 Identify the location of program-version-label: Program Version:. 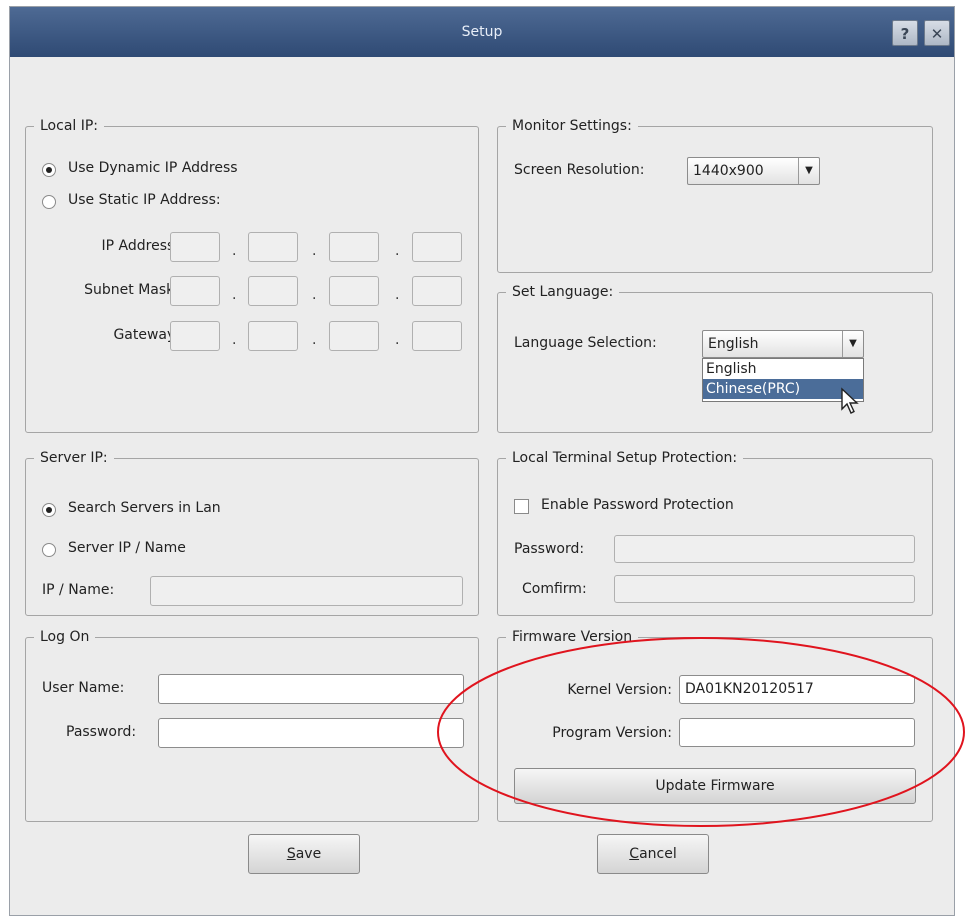
(612, 733).